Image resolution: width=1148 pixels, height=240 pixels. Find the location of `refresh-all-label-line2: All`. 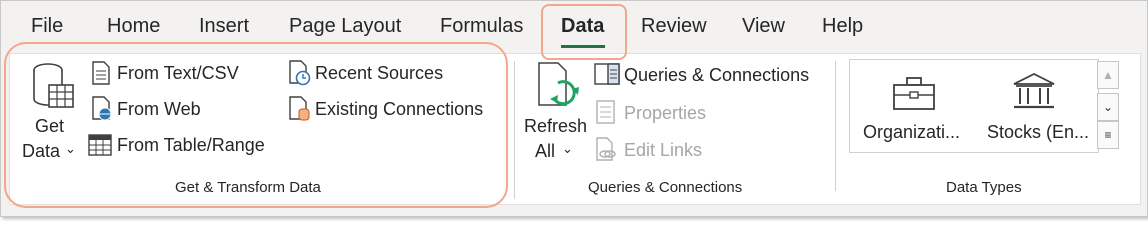

refresh-all-label-line2: All is located at coordinates (545, 151).